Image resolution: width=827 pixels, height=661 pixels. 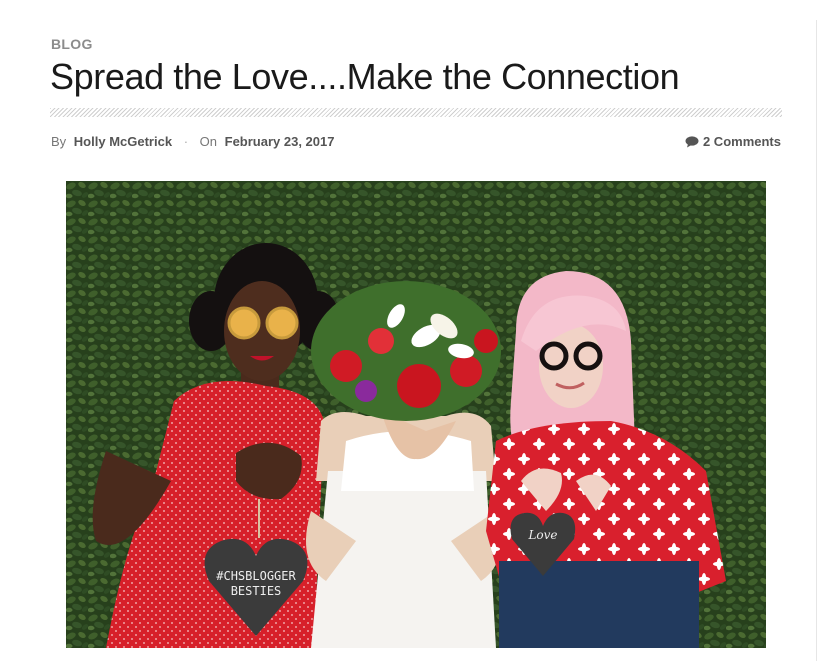 I want to click on post-title: Spread the Love....Make the Connection, so click(x=365, y=76).